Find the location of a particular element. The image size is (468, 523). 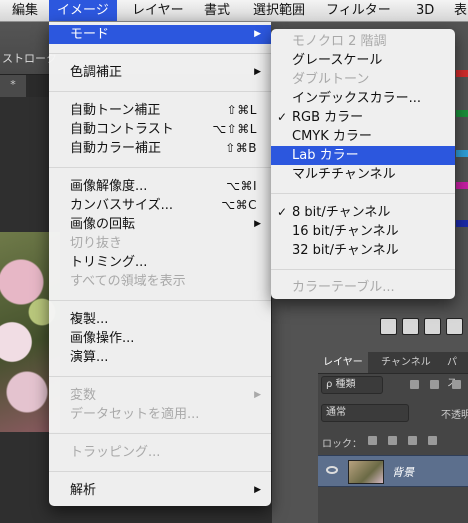

color-swatches is located at coordinates (462, 155).